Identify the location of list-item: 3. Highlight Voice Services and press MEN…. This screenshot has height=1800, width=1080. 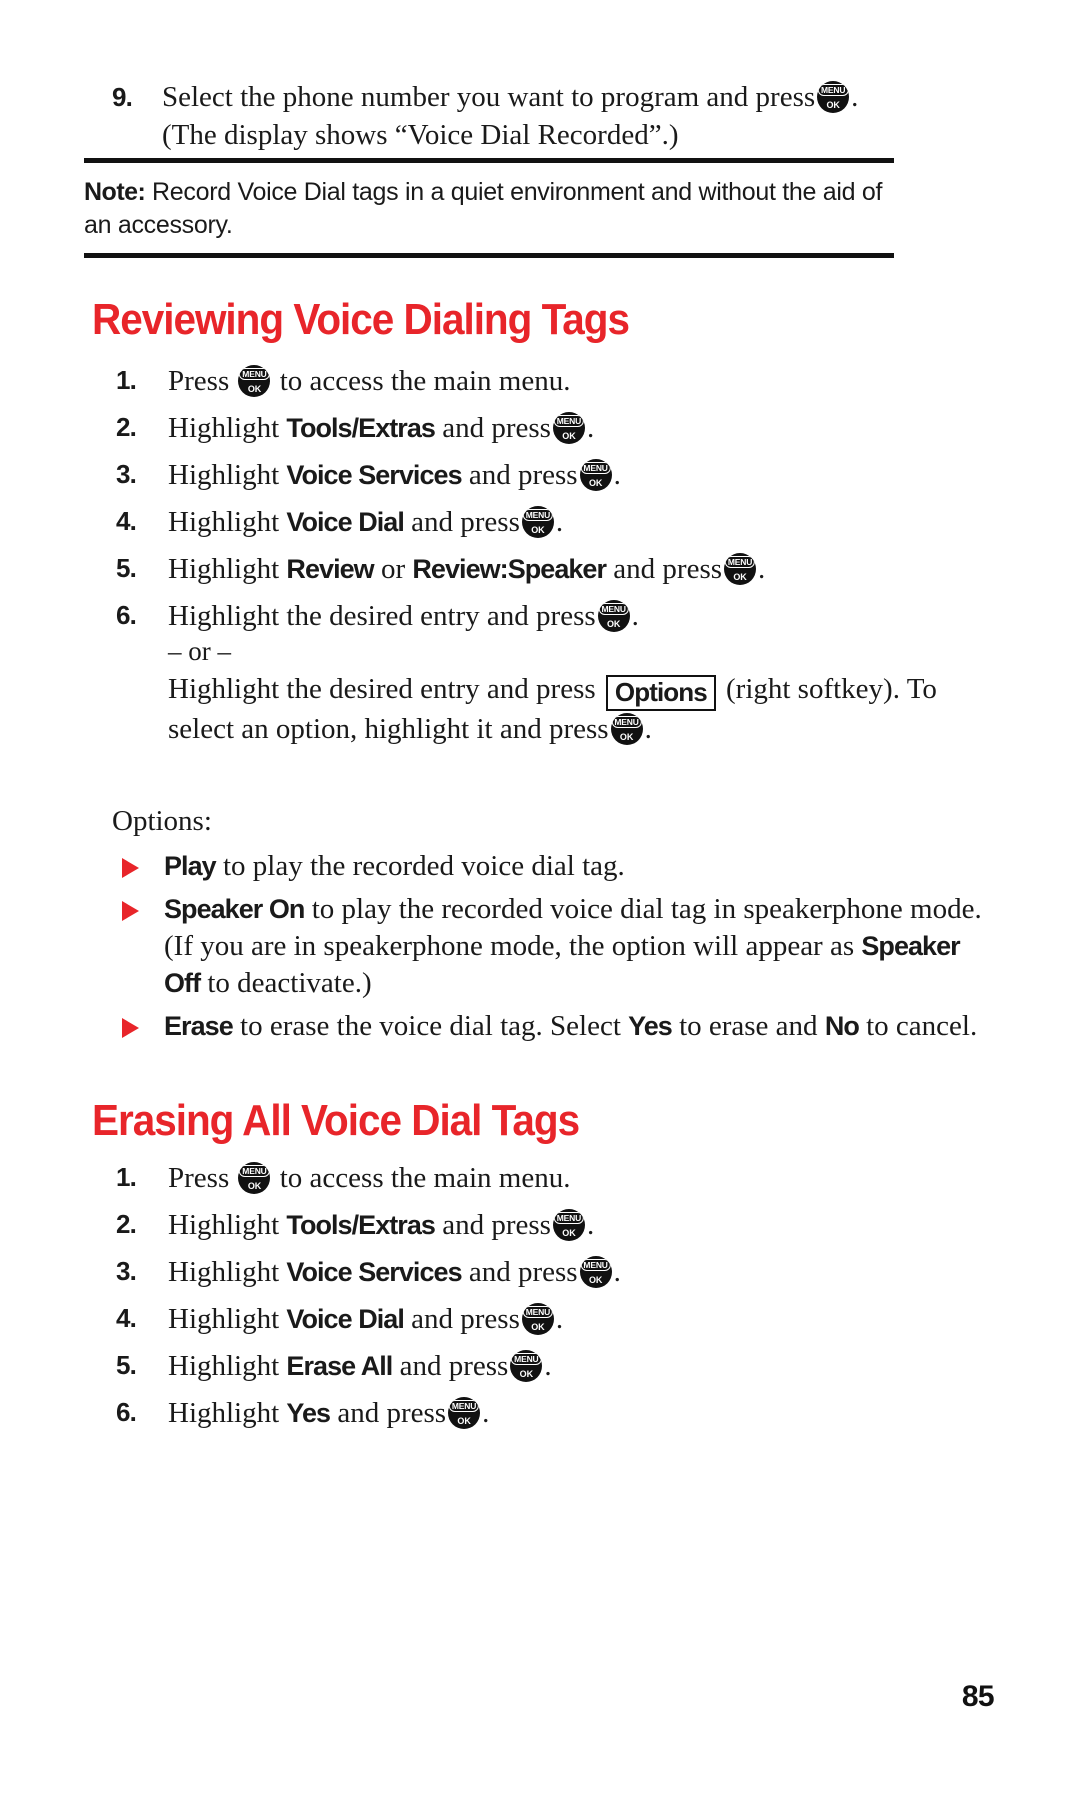
(368, 1272).